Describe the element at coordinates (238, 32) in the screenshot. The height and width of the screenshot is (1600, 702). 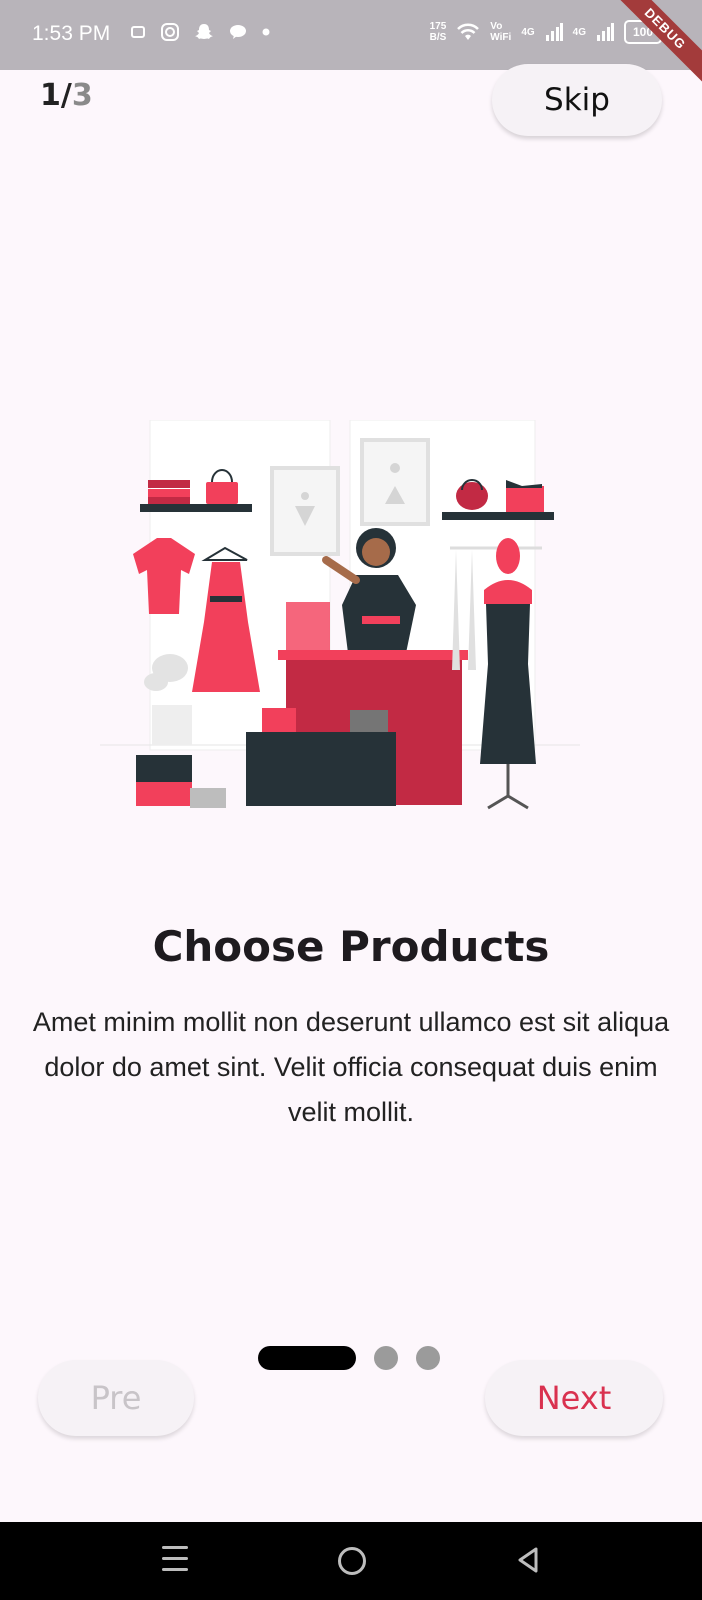
I see `chat-icon` at that location.